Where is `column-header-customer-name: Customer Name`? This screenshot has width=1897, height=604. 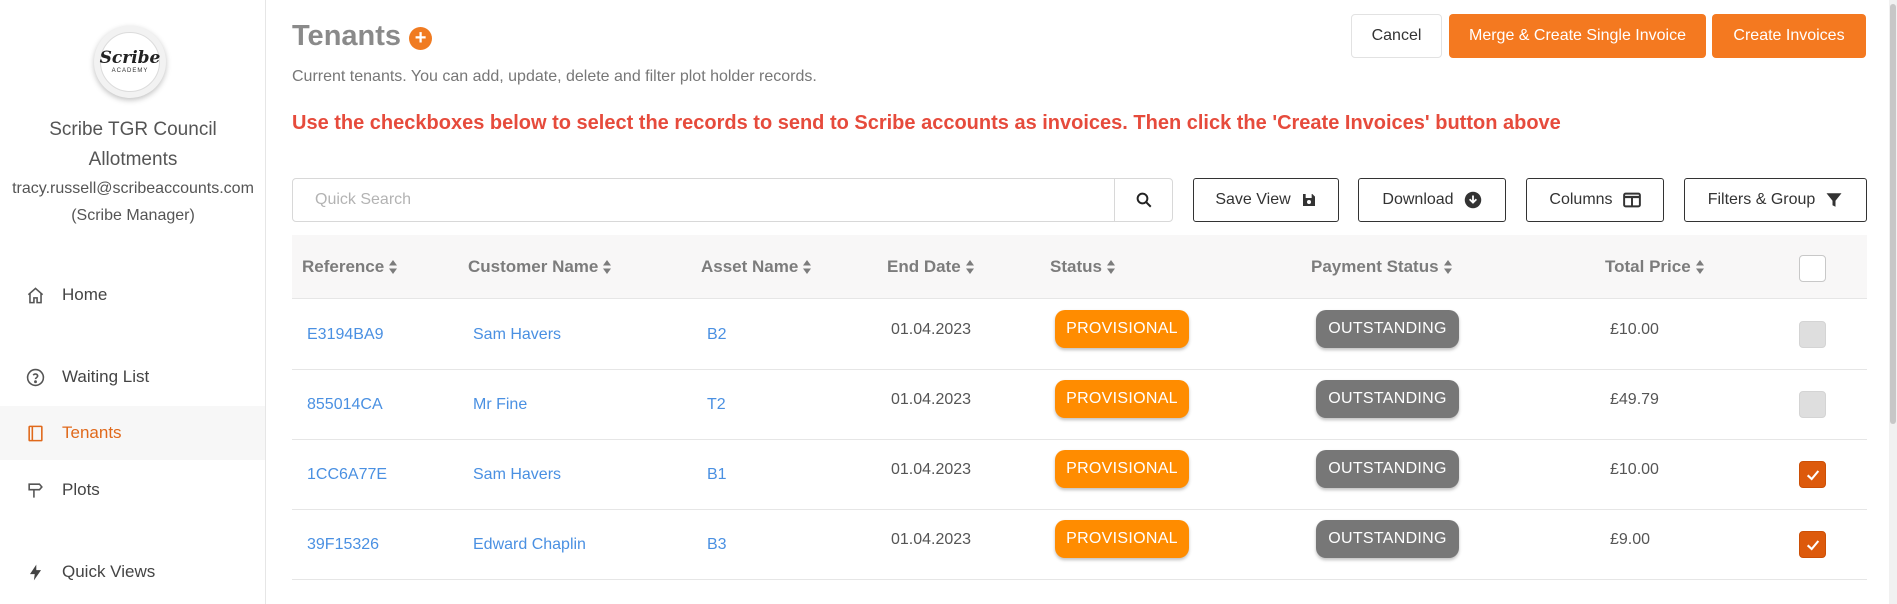 column-header-customer-name: Customer Name is located at coordinates (540, 267).